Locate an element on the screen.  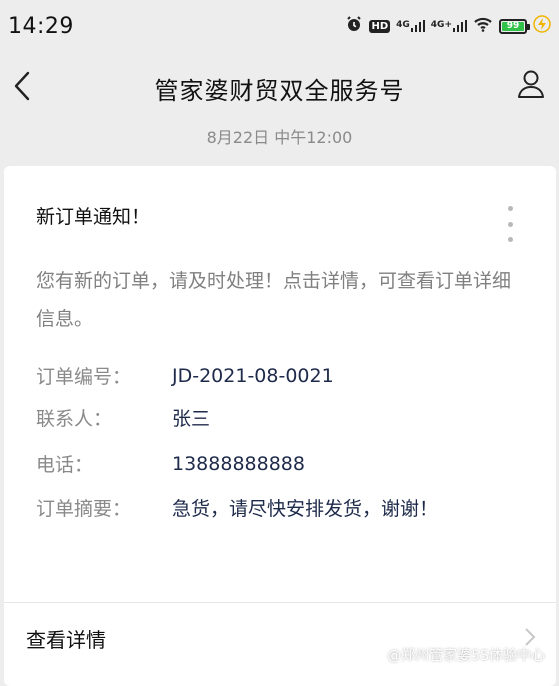
field-value: 13888888888 is located at coordinates (238, 464).